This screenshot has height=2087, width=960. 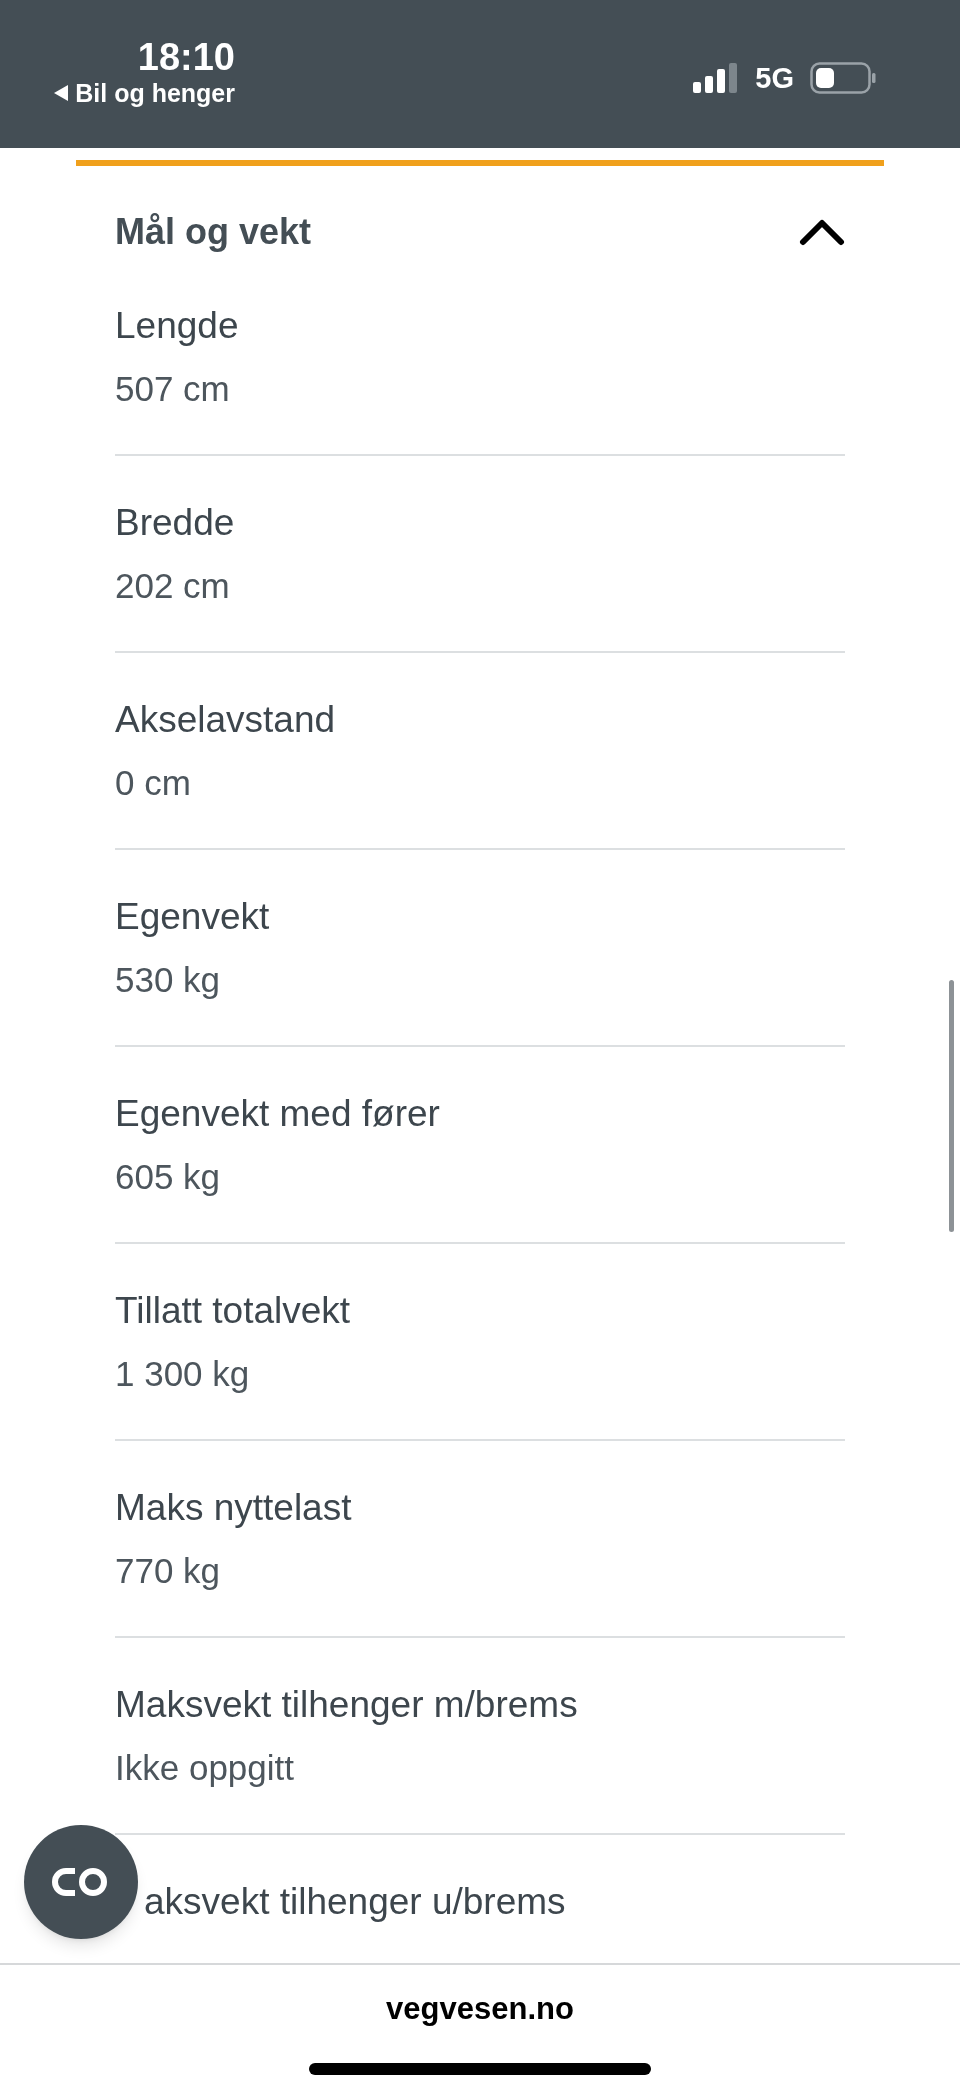 I want to click on field-label: Bredde, so click(x=175, y=523).